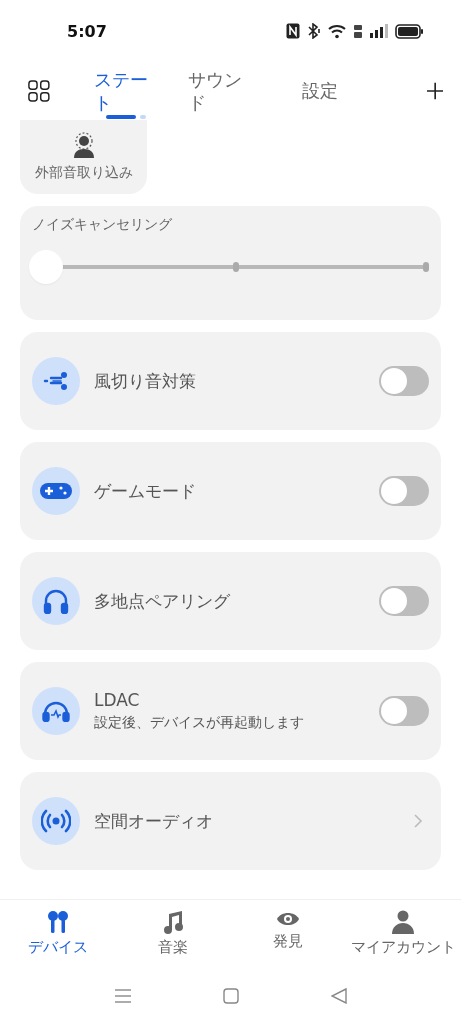  What do you see at coordinates (230, 381) in the screenshot?
I see `setting-row: 風切り音対策` at bounding box center [230, 381].